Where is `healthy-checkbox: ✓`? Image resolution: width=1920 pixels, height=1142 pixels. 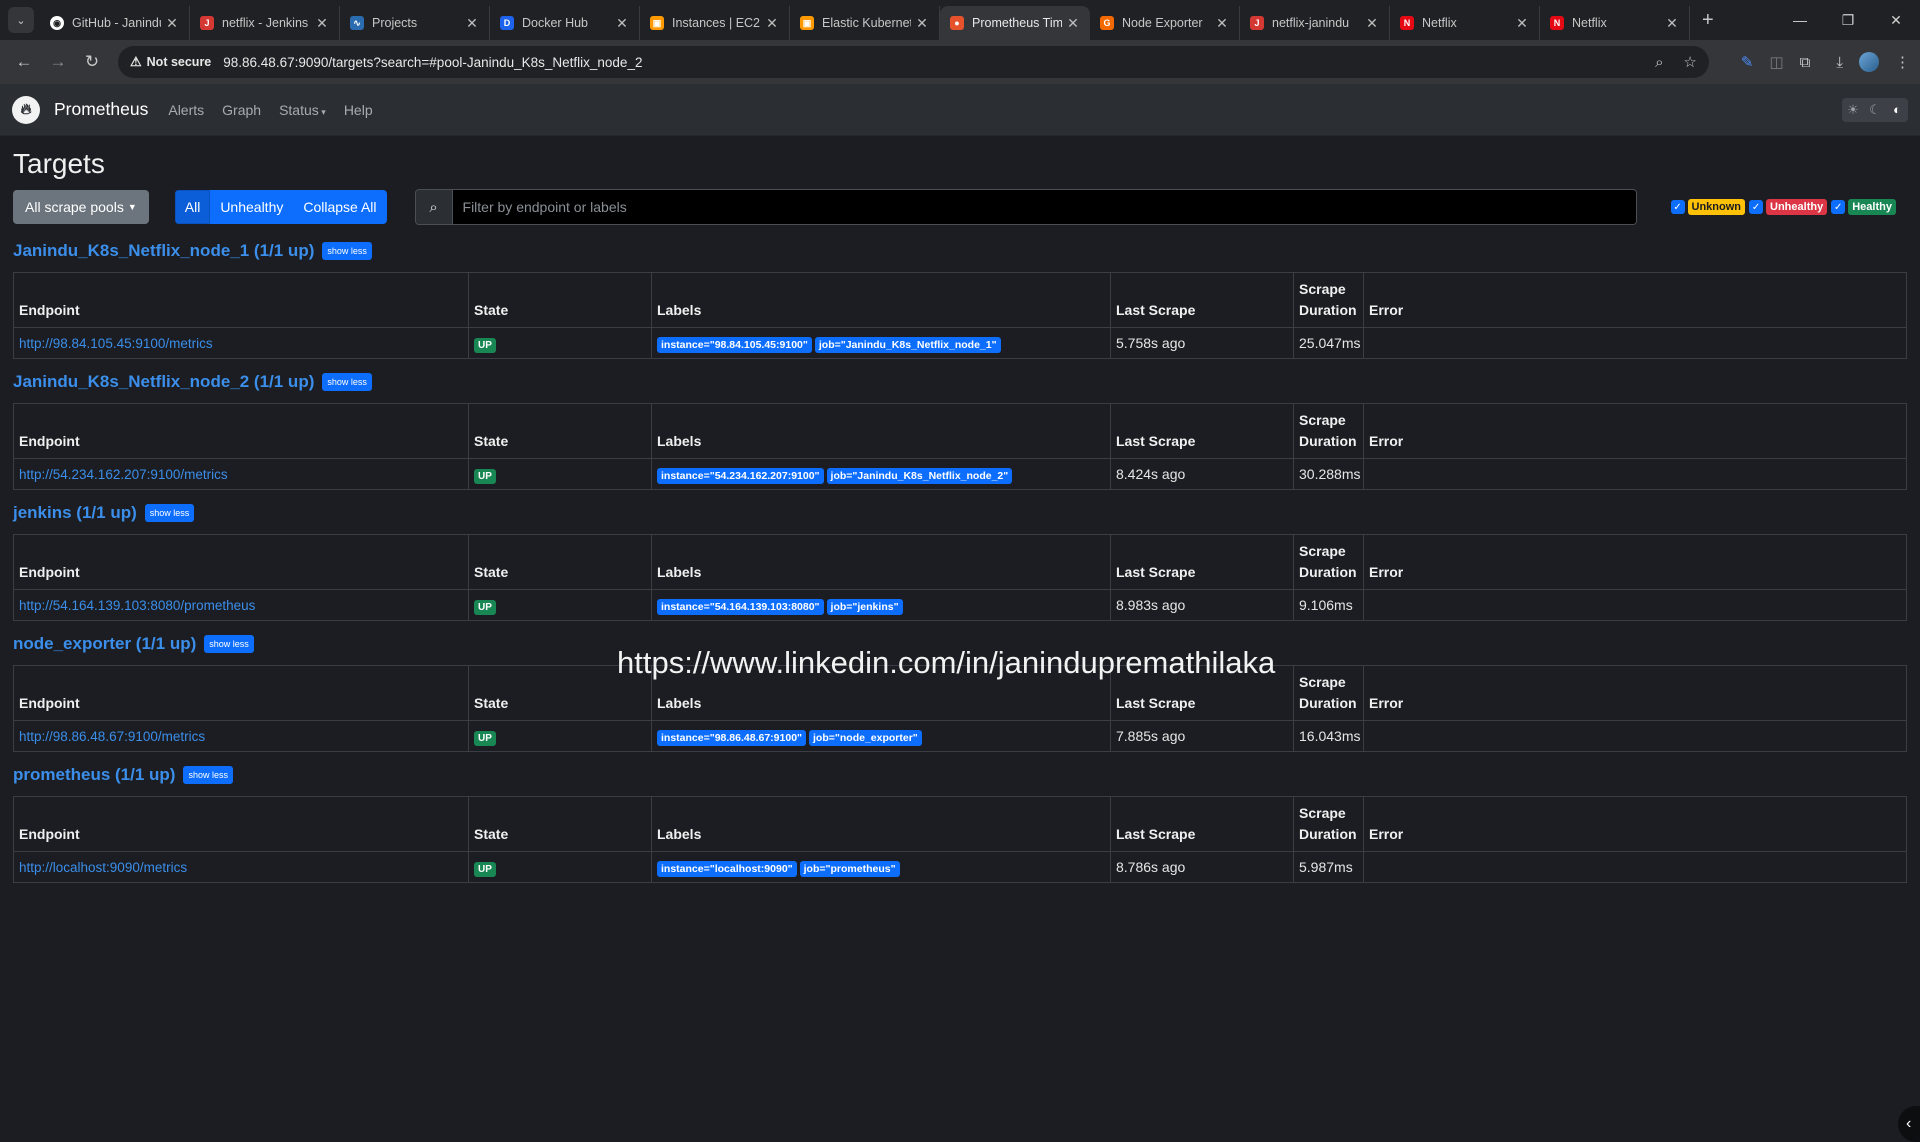 healthy-checkbox: ✓ is located at coordinates (1838, 207).